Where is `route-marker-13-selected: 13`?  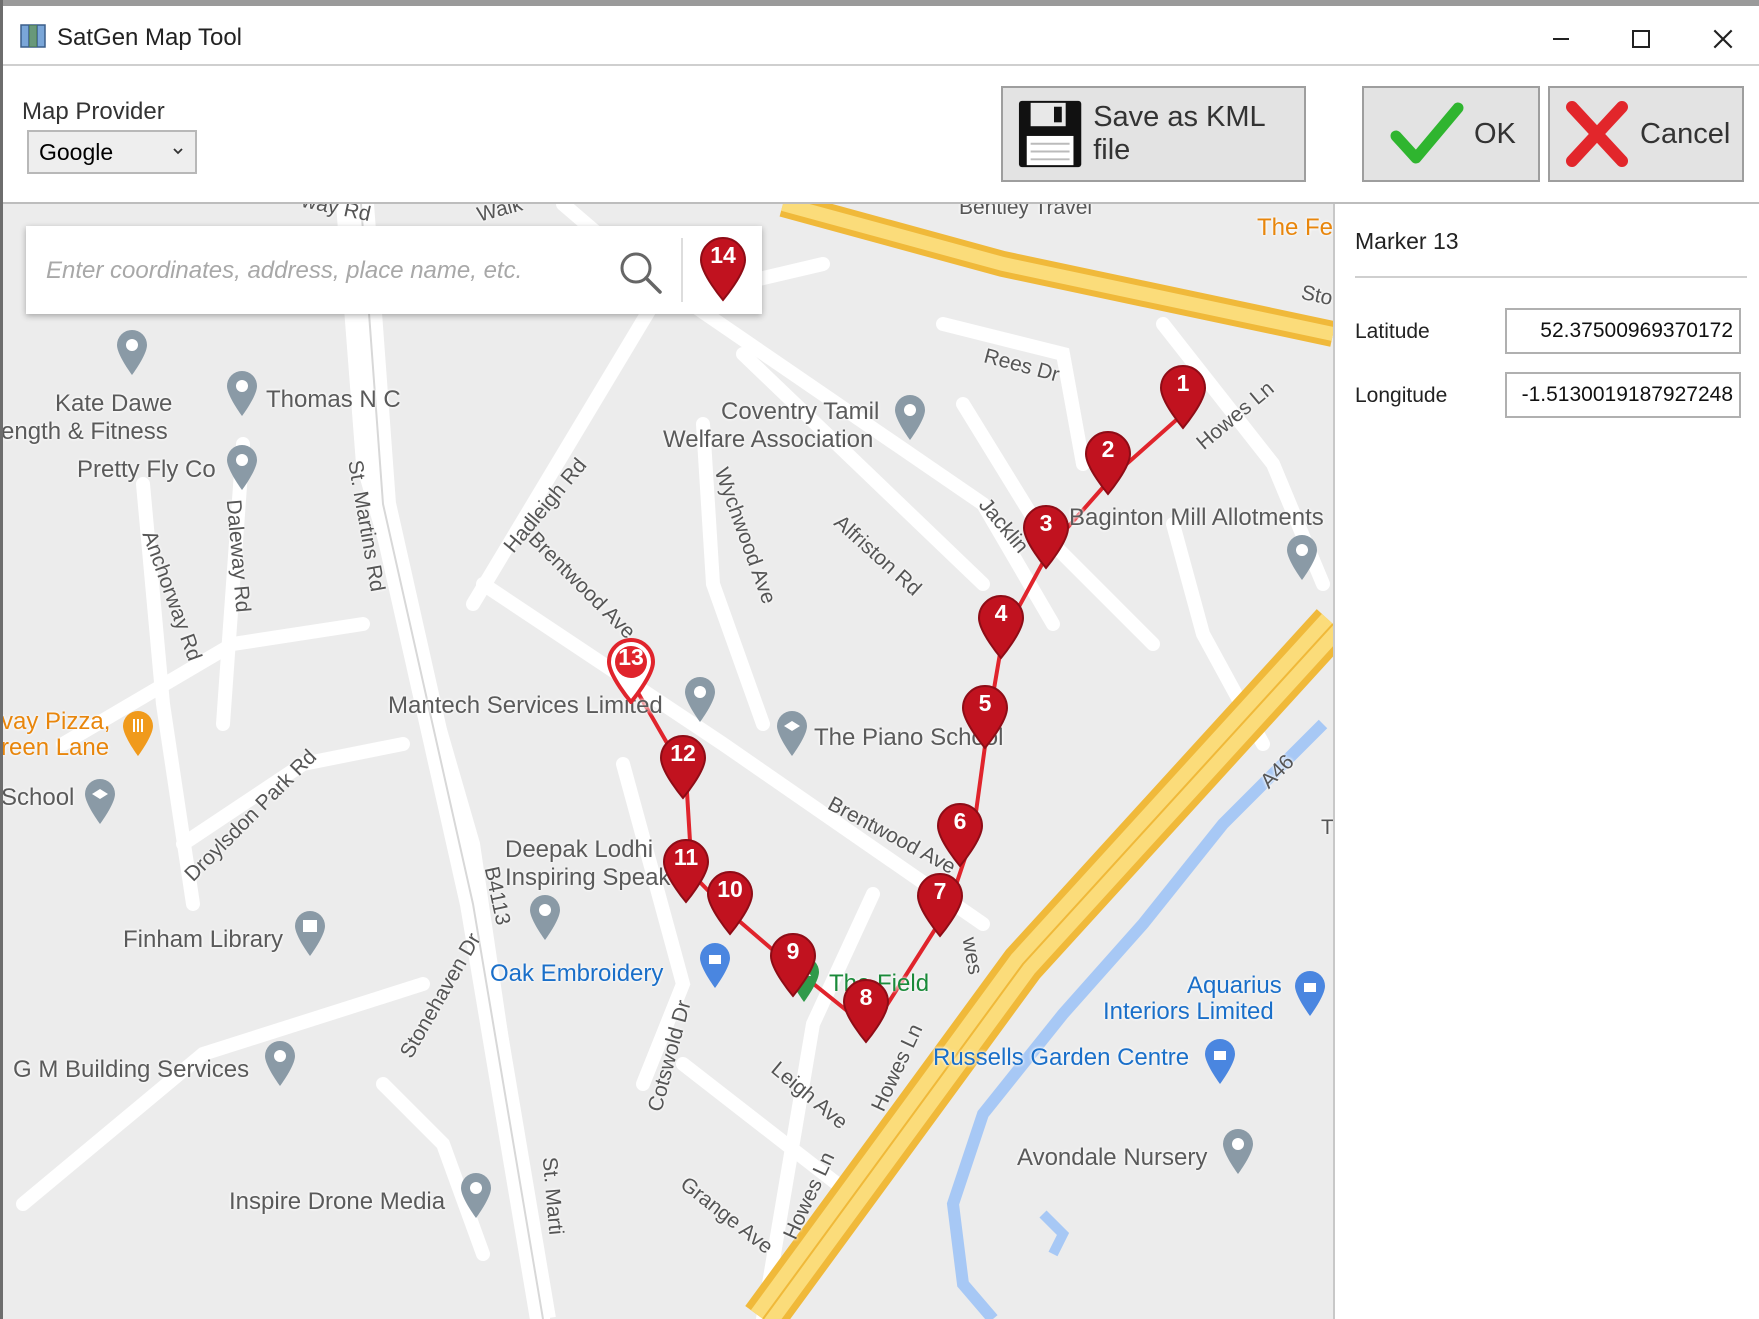
route-marker-13-selected: 13 is located at coordinates (631, 672).